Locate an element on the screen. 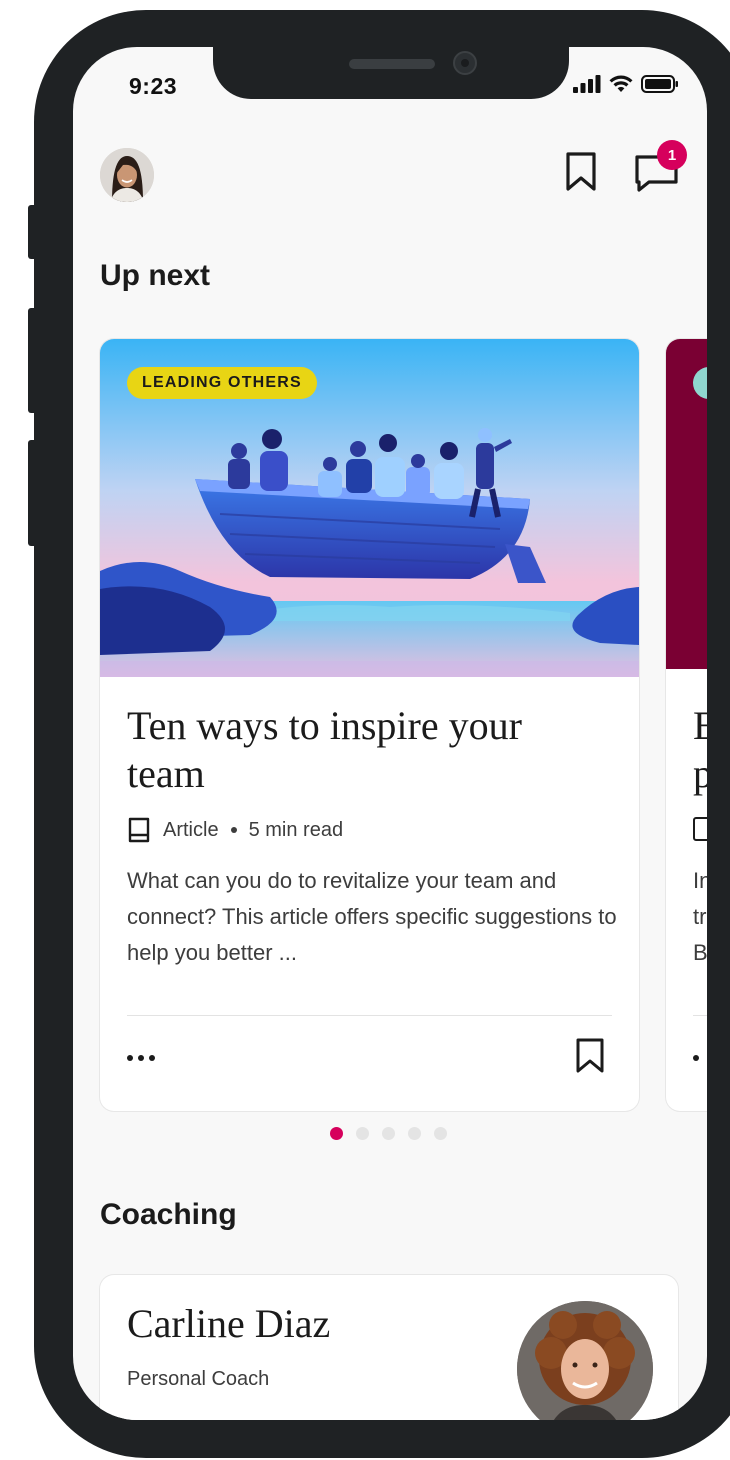 The image size is (730, 1460). front-camera is located at coordinates (465, 63).